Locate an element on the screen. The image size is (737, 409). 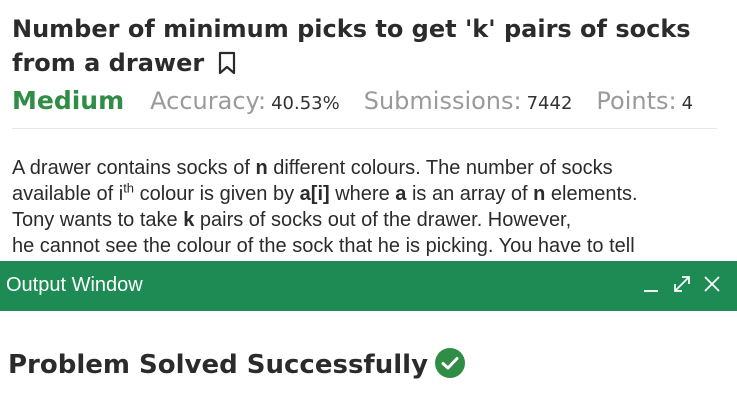
divider is located at coordinates (364, 128).